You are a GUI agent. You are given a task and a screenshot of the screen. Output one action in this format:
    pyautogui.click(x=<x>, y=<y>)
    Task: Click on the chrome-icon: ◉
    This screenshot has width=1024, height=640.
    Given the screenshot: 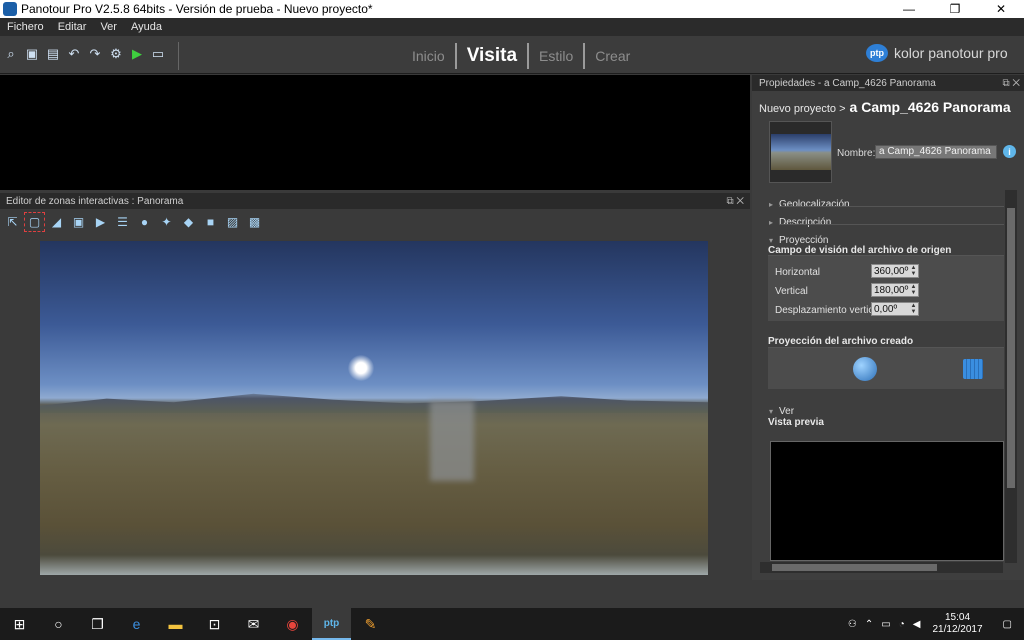 What is the action you would take?
    pyautogui.click(x=292, y=624)
    